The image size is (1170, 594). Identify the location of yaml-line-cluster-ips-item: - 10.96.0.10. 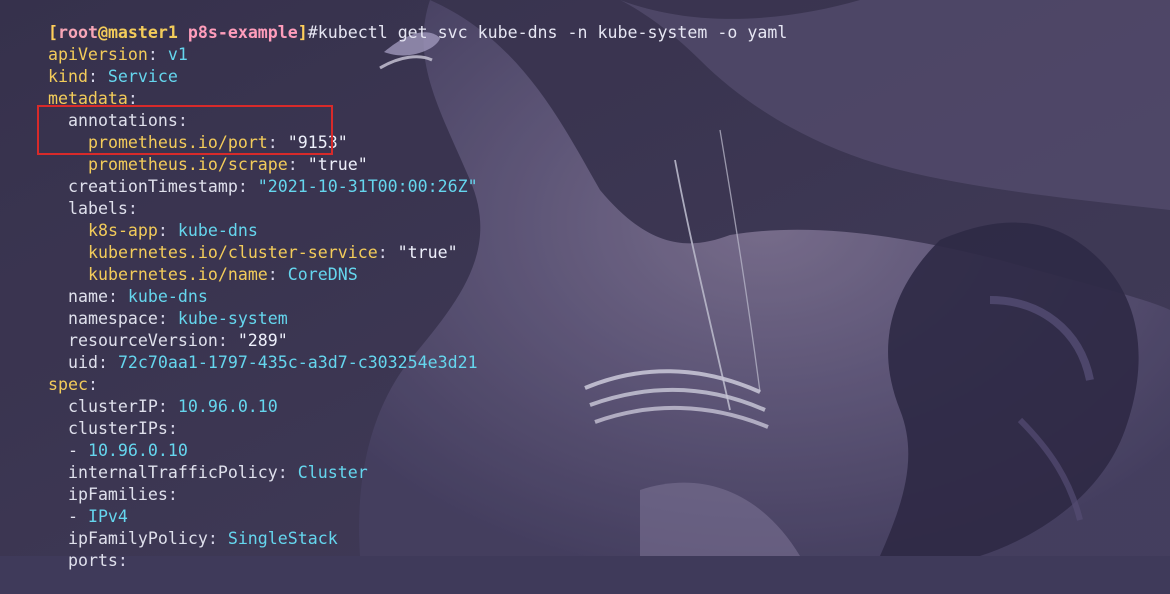
(127, 450).